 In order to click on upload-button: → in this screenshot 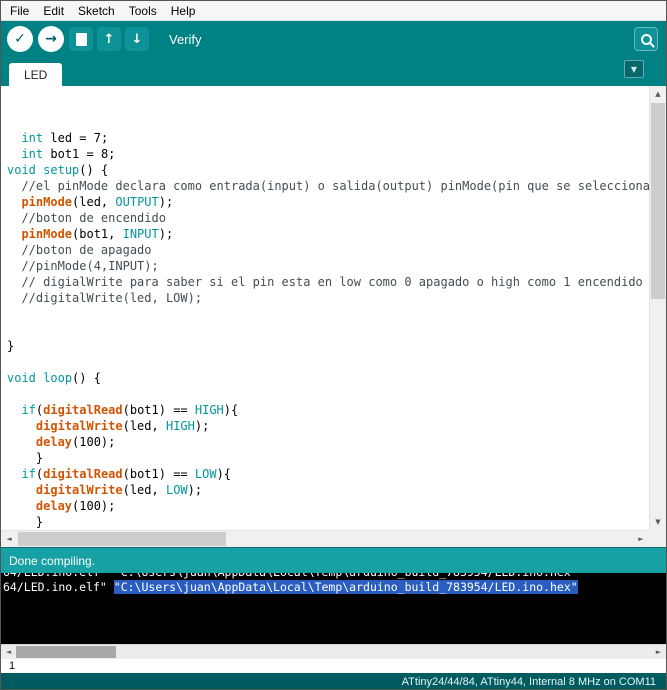, I will do `click(51, 39)`.